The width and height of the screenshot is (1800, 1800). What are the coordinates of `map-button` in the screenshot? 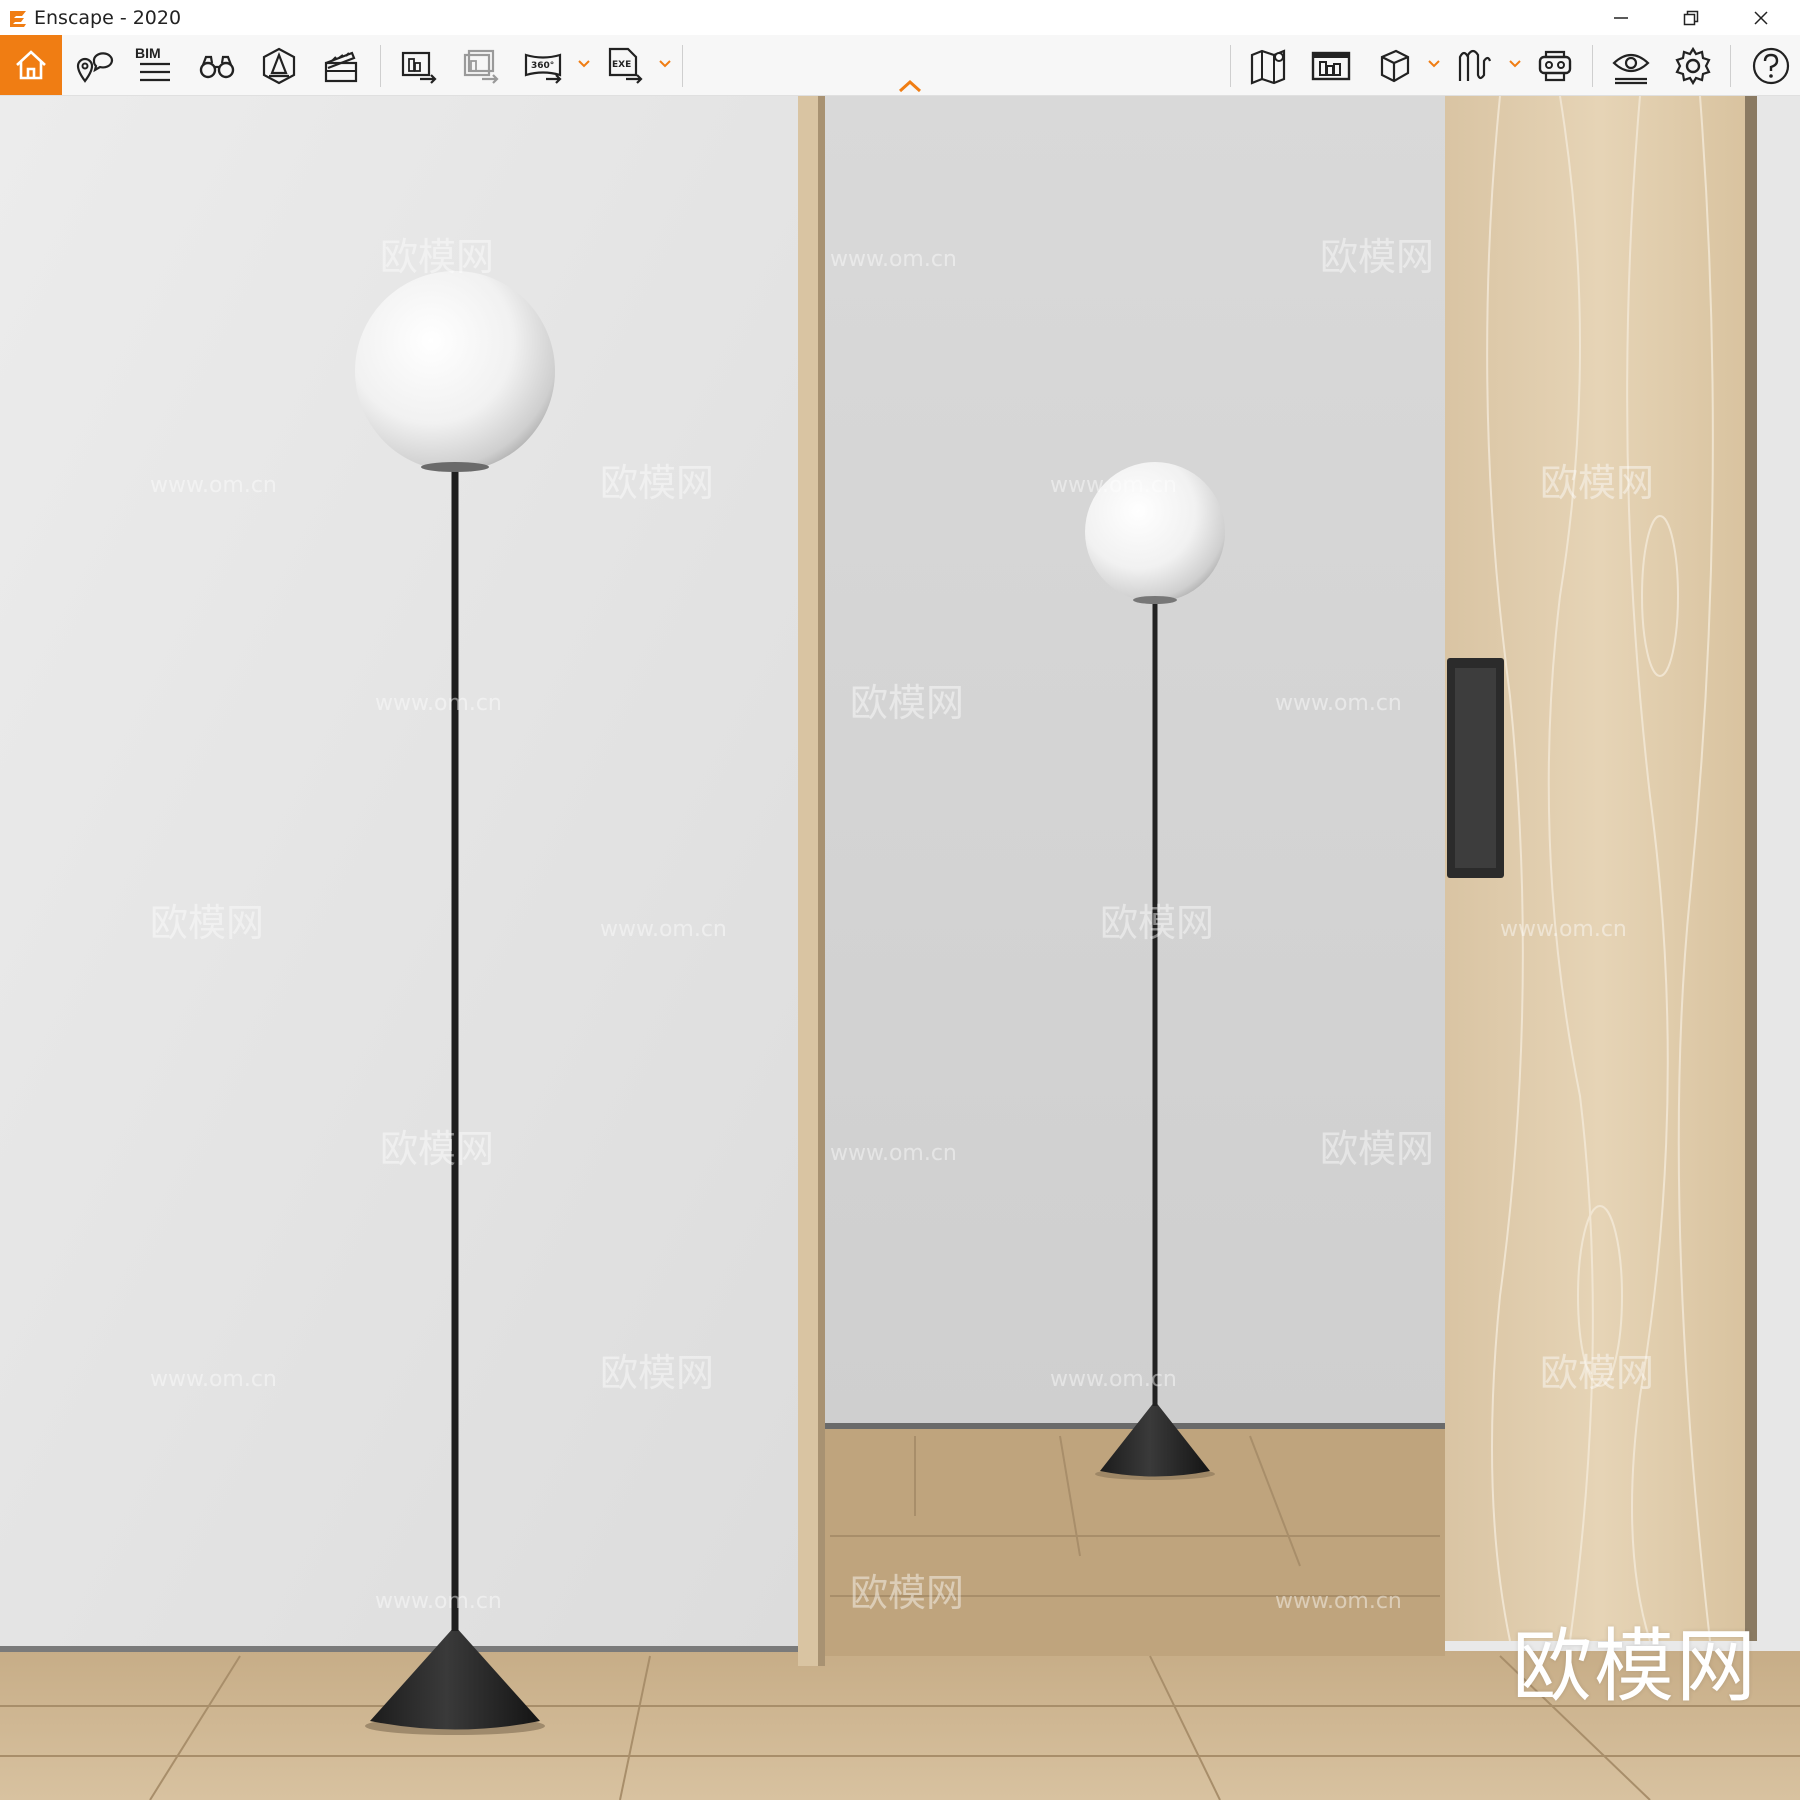 It's located at (1269, 66).